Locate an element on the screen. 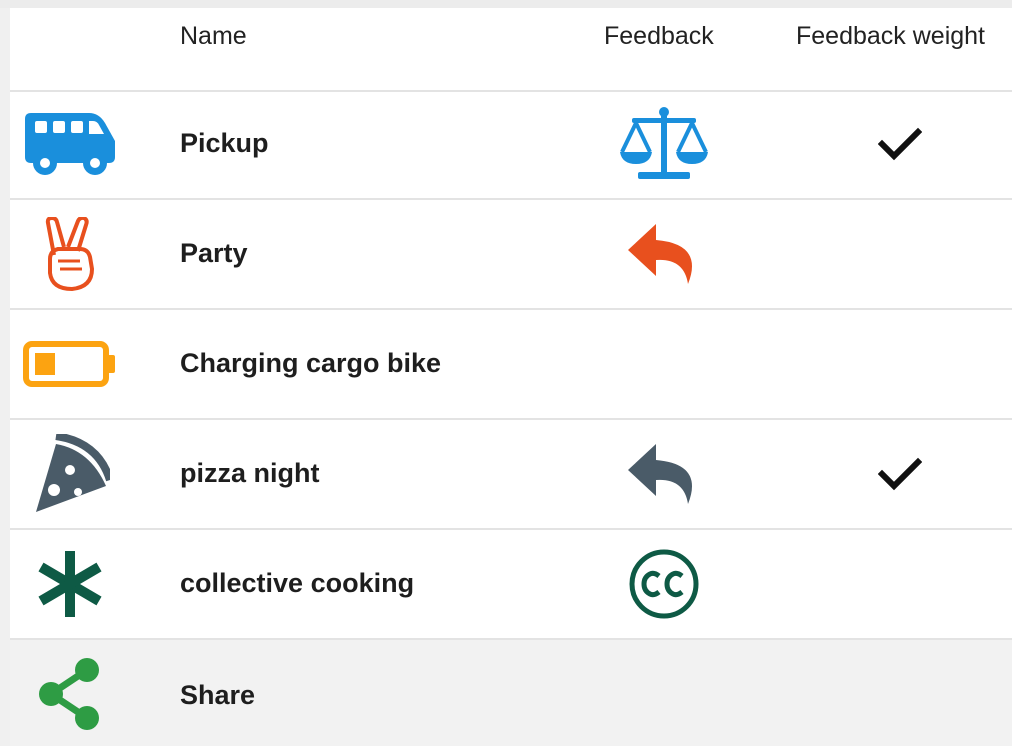 The image size is (1012, 746). bus-icon is located at coordinates (70, 144).